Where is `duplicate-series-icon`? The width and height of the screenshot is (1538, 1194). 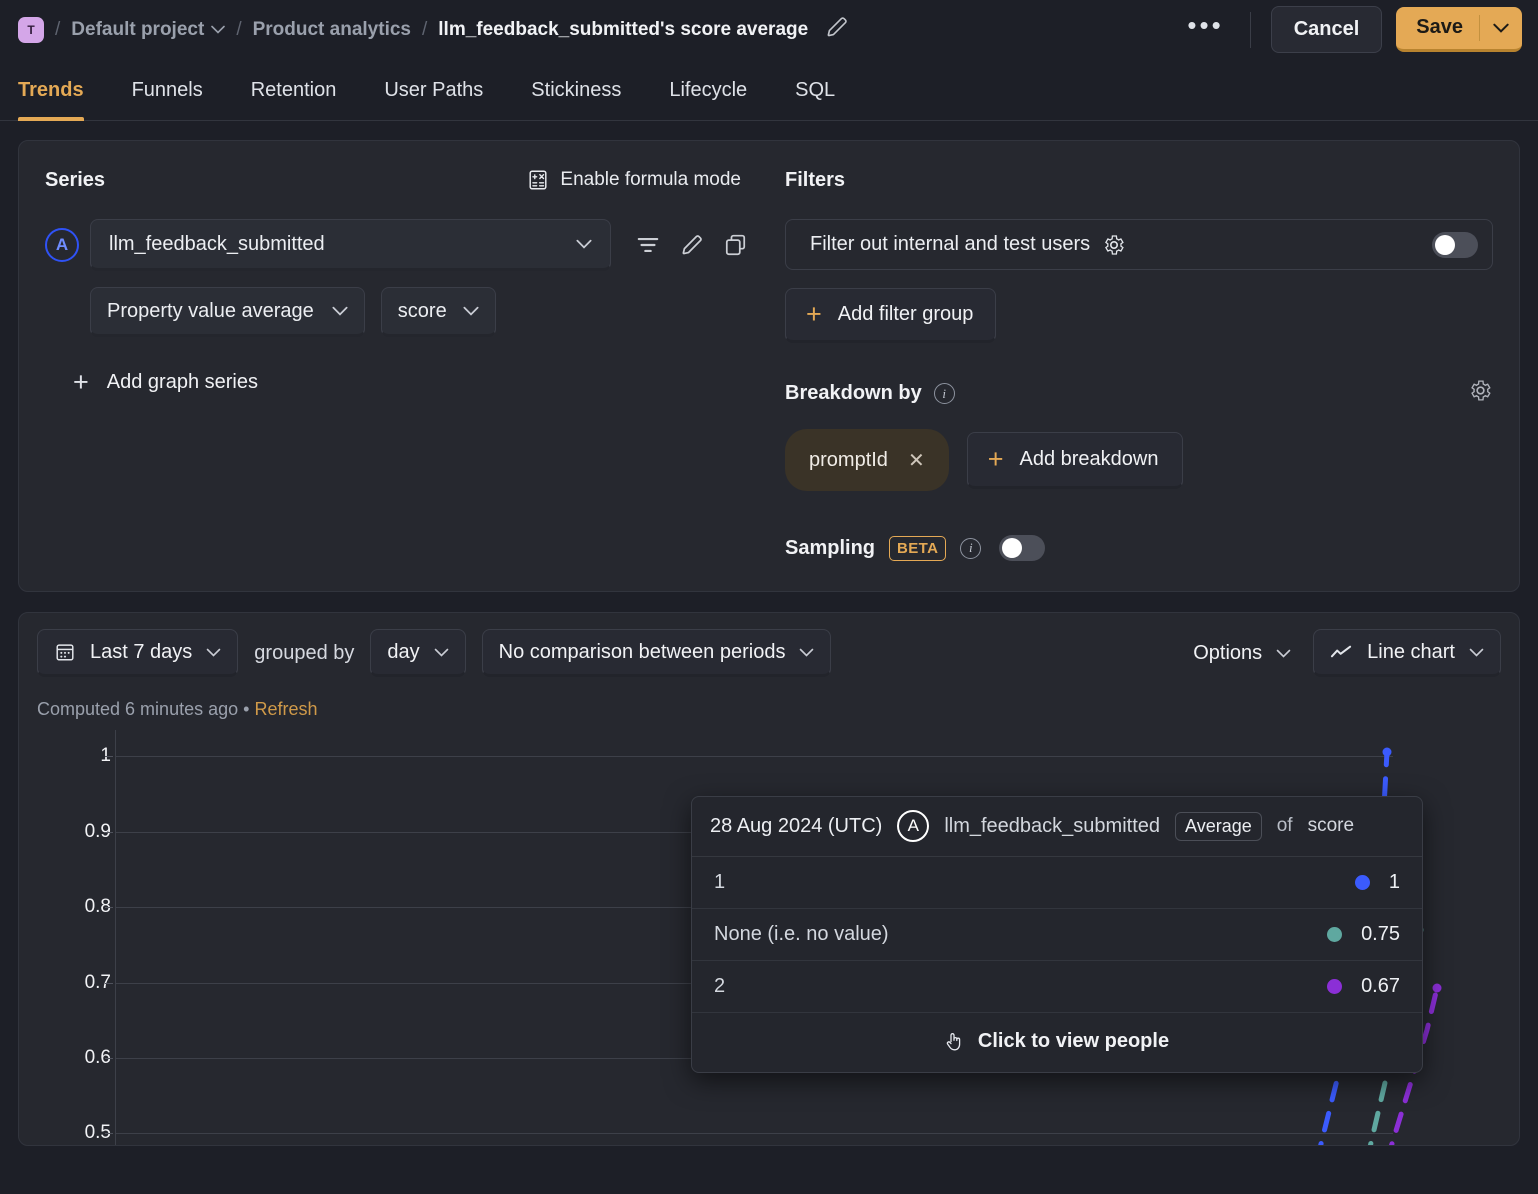 duplicate-series-icon is located at coordinates (736, 245).